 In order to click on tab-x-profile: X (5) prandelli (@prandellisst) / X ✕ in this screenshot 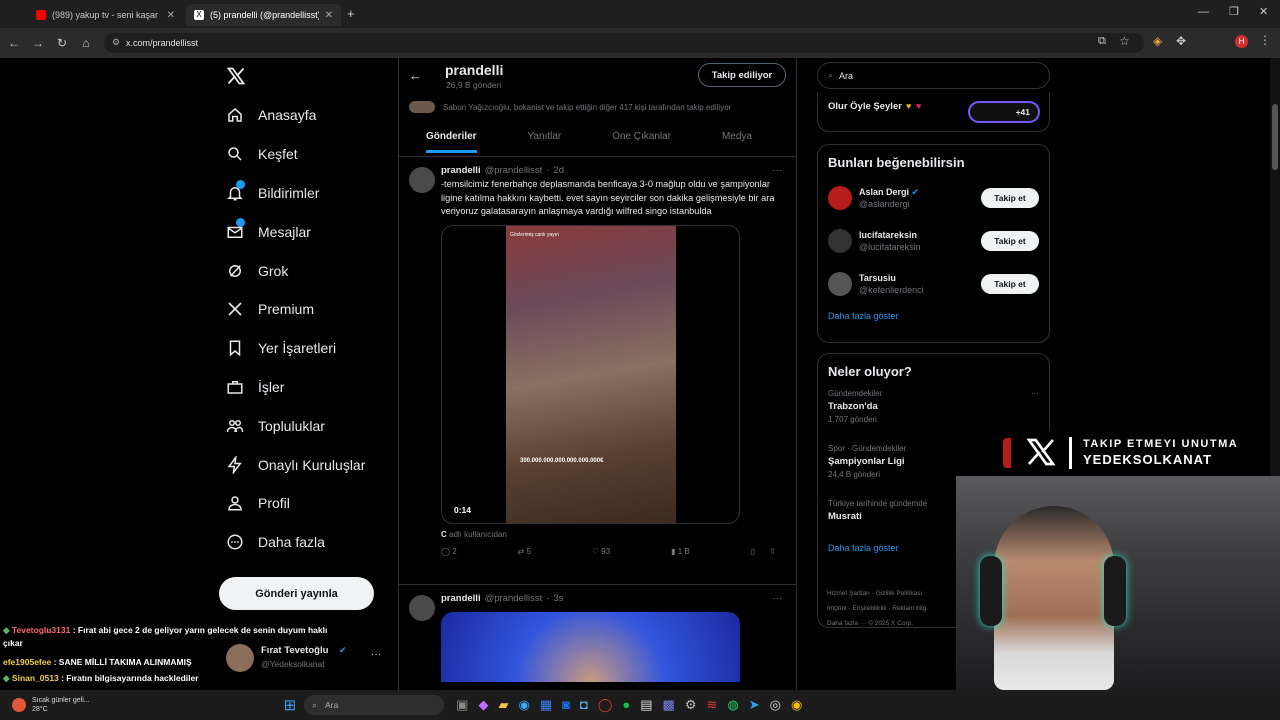, I will do `click(263, 15)`.